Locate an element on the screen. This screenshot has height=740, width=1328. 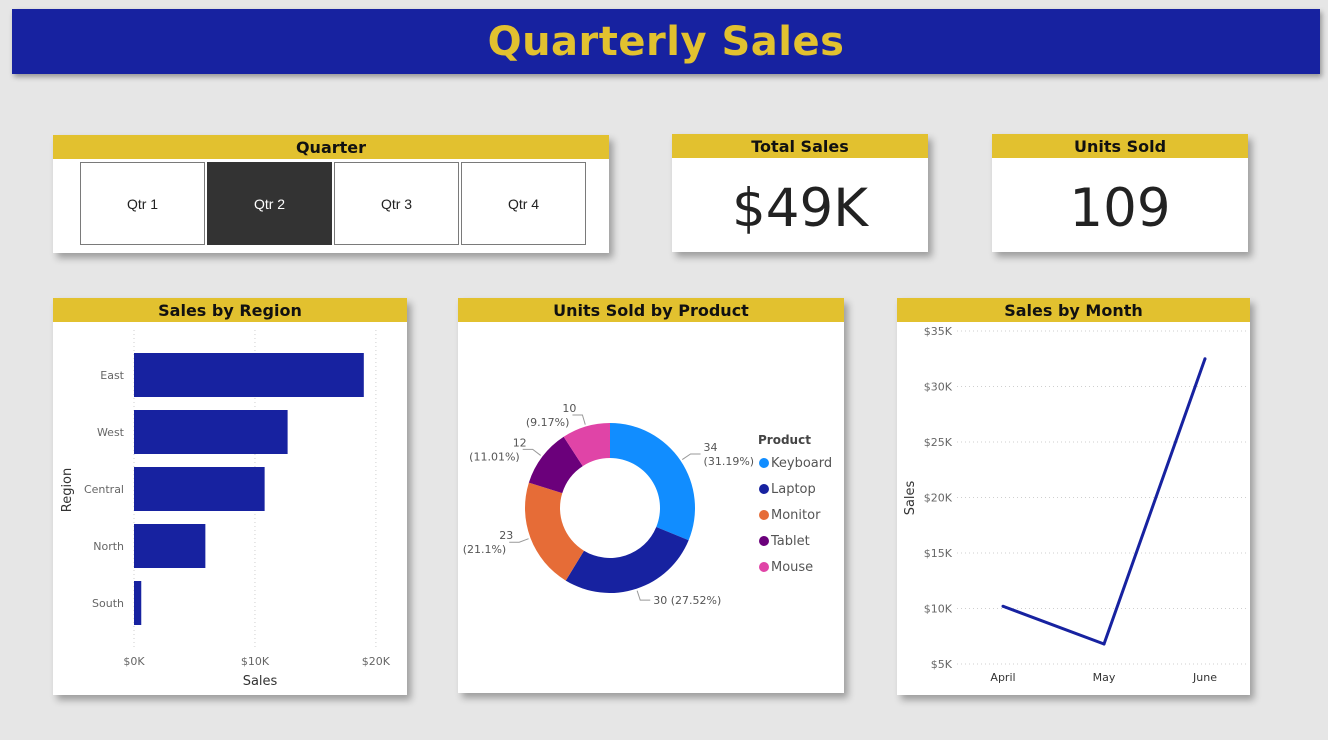
product-data-label-pct: (9.17%) is located at coordinates (548, 422).